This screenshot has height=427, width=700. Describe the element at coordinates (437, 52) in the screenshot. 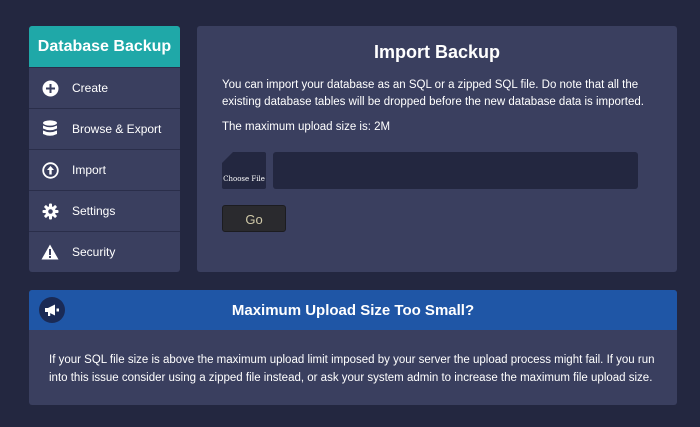

I see `page-title: Import Backup` at that location.